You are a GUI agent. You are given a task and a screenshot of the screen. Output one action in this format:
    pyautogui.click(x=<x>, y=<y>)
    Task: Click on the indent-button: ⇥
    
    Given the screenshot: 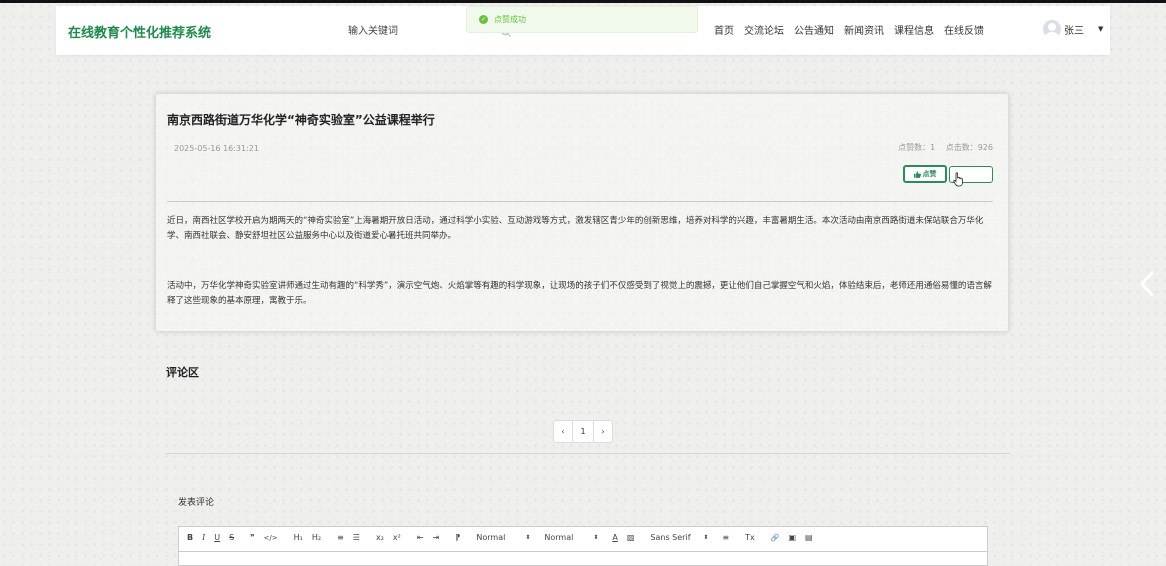 What is the action you would take?
    pyautogui.click(x=436, y=537)
    